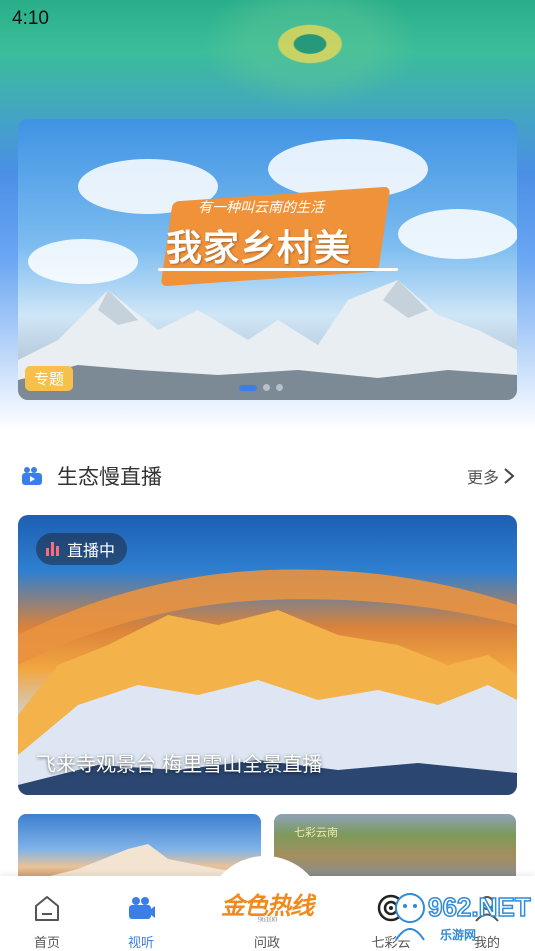 The width and height of the screenshot is (535, 951). What do you see at coordinates (482, 477) in the screenshot?
I see `more-label: 更多` at bounding box center [482, 477].